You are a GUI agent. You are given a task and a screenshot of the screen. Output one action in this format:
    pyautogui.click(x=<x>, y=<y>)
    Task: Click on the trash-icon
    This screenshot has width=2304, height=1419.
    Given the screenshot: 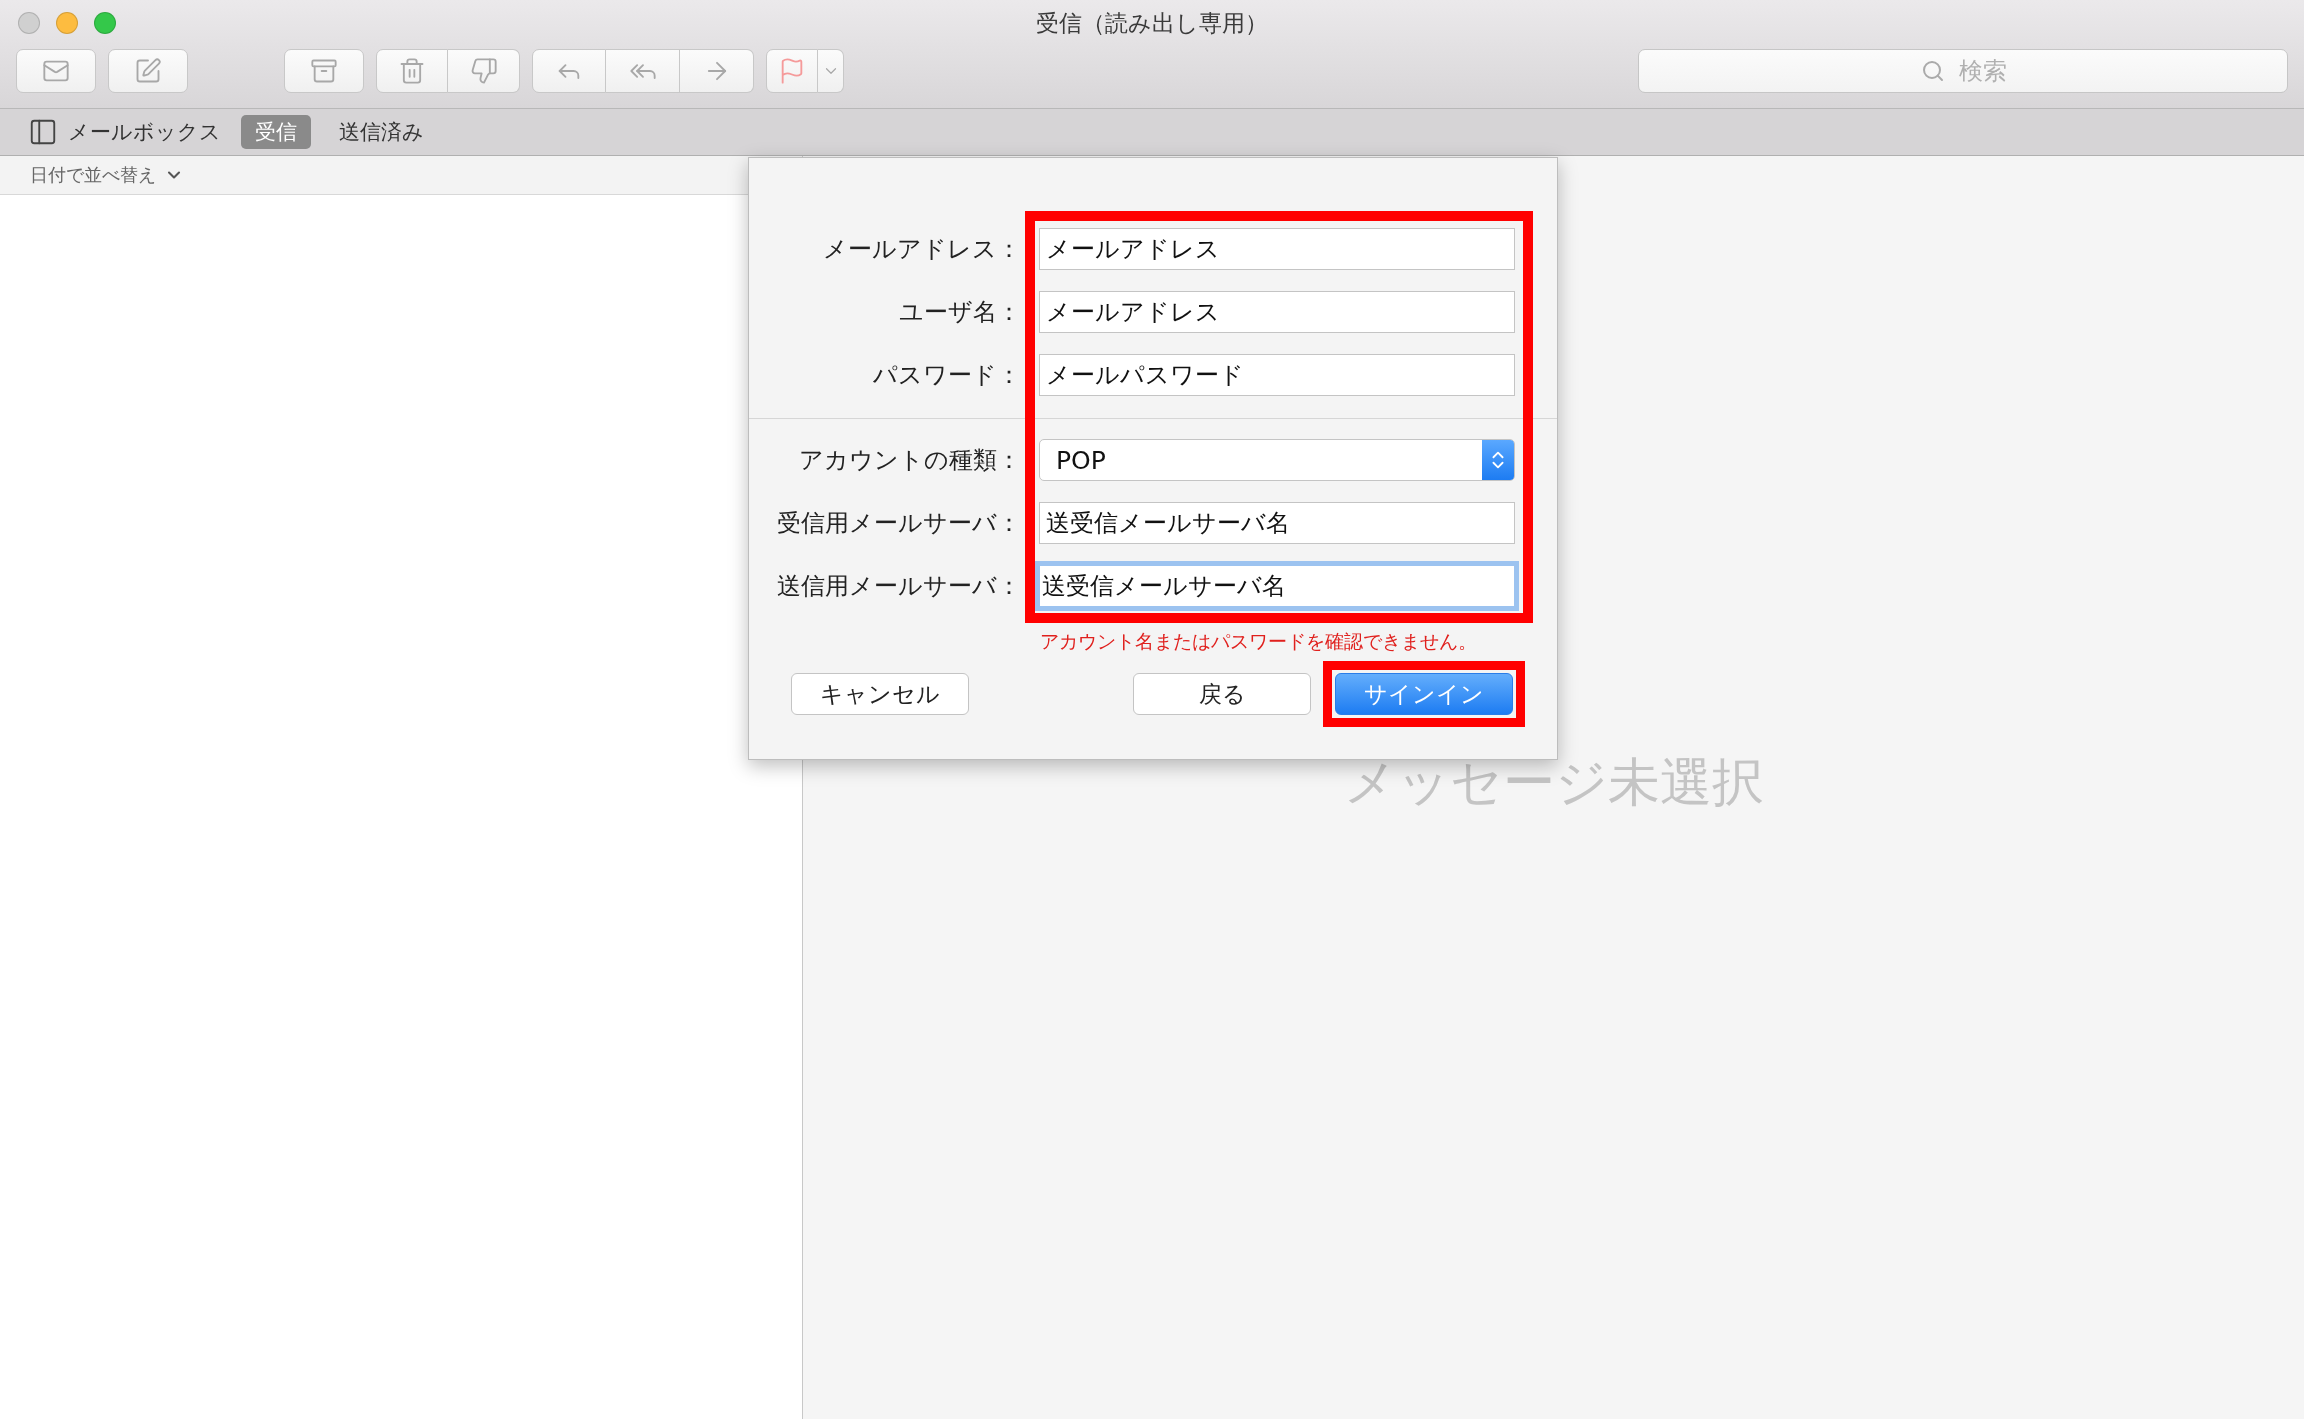 What is the action you would take?
    pyautogui.click(x=412, y=71)
    